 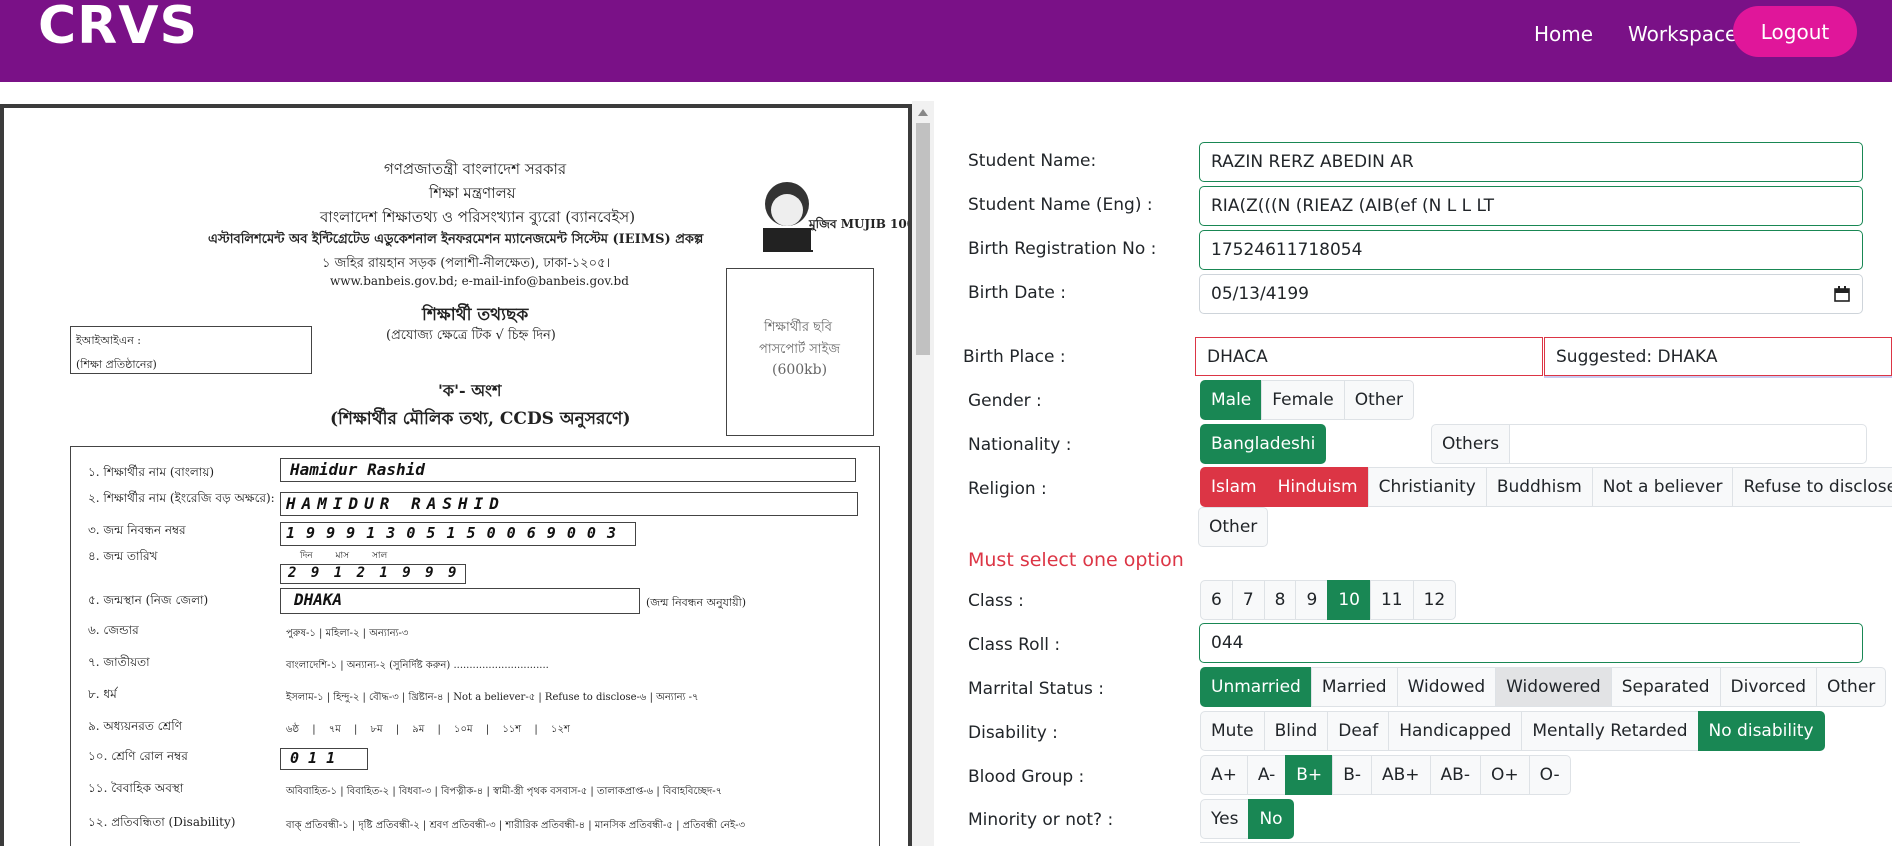 What do you see at coordinates (1369, 356) in the screenshot?
I see `birth-place-input: DHACA` at bounding box center [1369, 356].